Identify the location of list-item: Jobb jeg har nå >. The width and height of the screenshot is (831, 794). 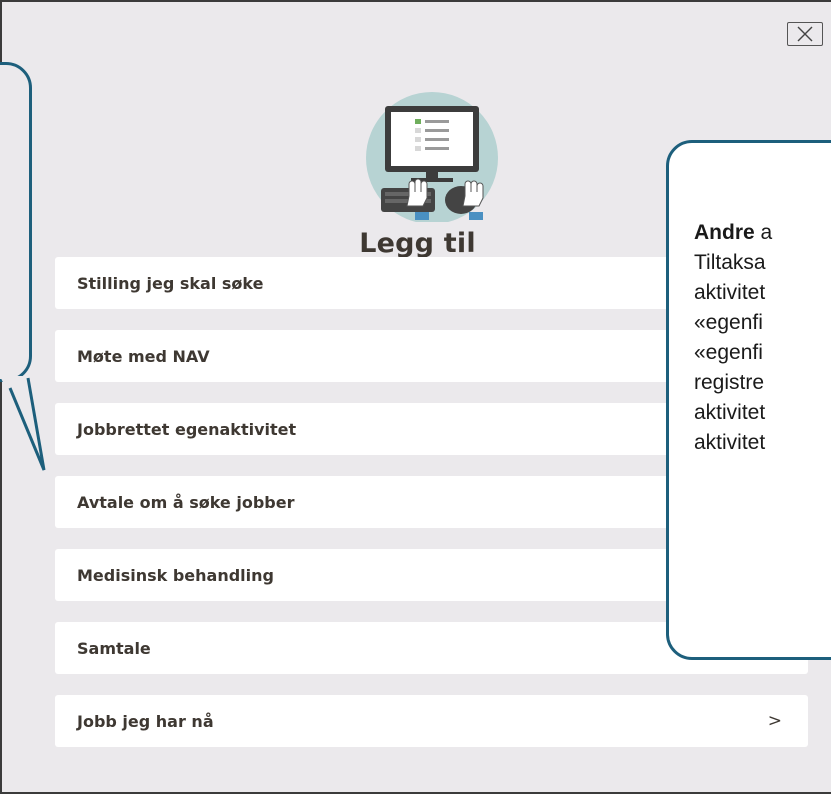
(431, 721).